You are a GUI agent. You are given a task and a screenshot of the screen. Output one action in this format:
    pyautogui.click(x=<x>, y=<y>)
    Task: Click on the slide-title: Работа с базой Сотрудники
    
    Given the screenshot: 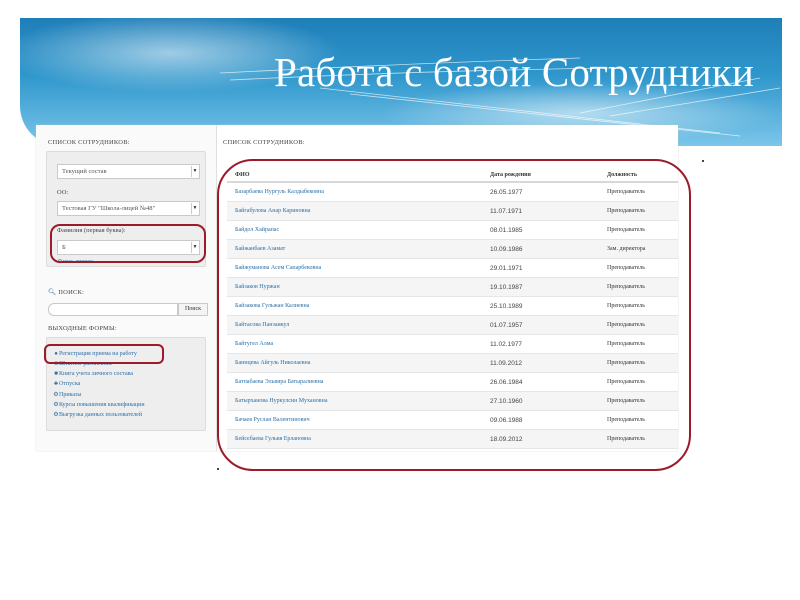 What is the action you would take?
    pyautogui.click(x=514, y=72)
    